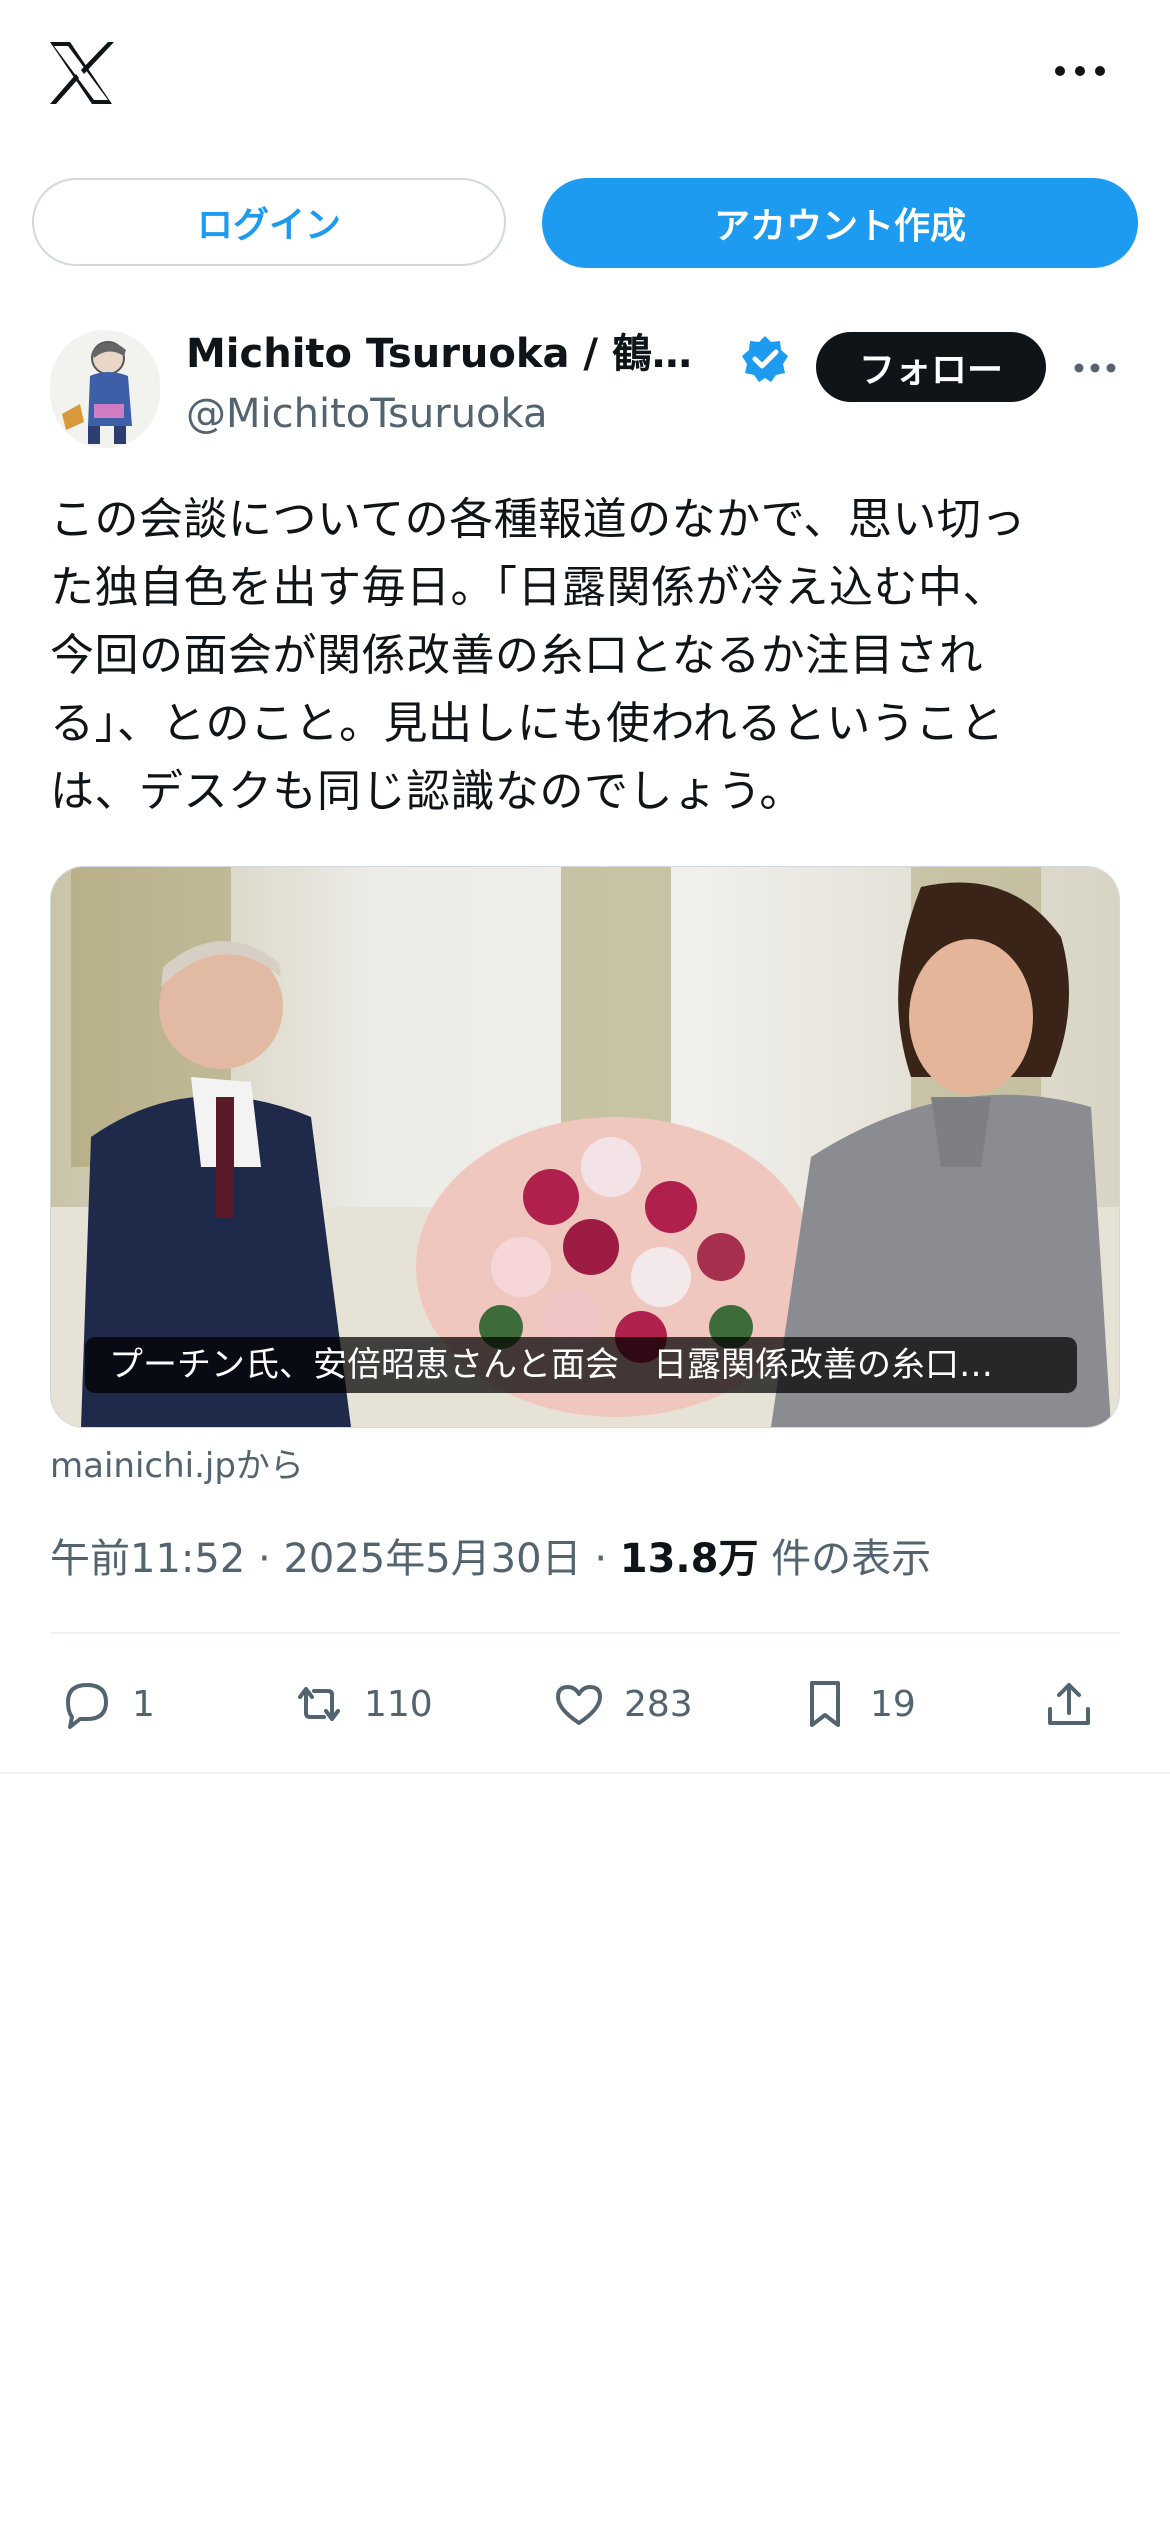  What do you see at coordinates (931, 367) in the screenshot?
I see `follow-button: フォロー` at bounding box center [931, 367].